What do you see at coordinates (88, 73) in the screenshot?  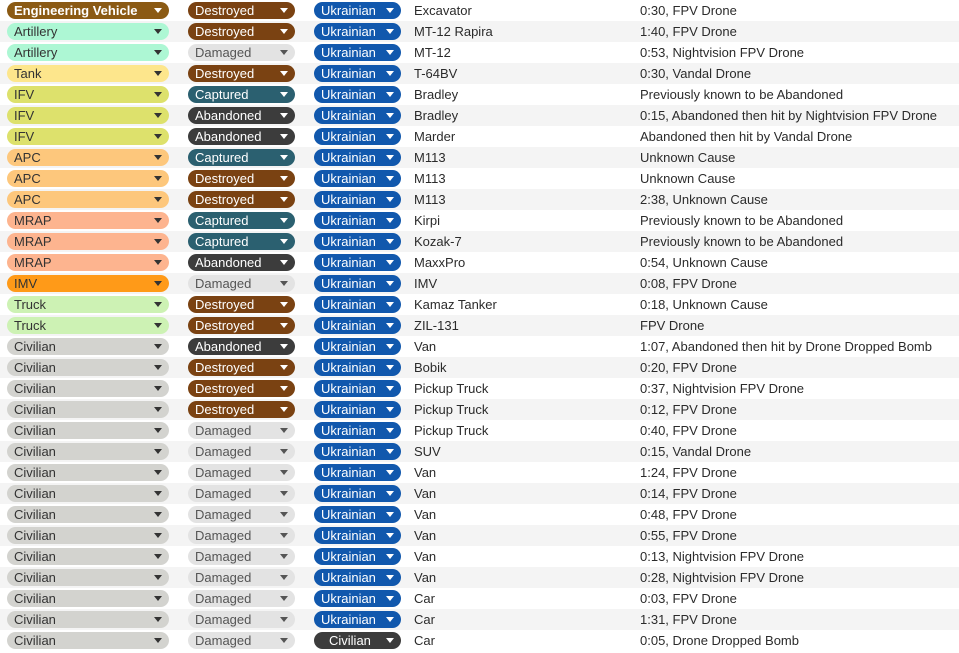 I see `vehicle-type-select: Tank` at bounding box center [88, 73].